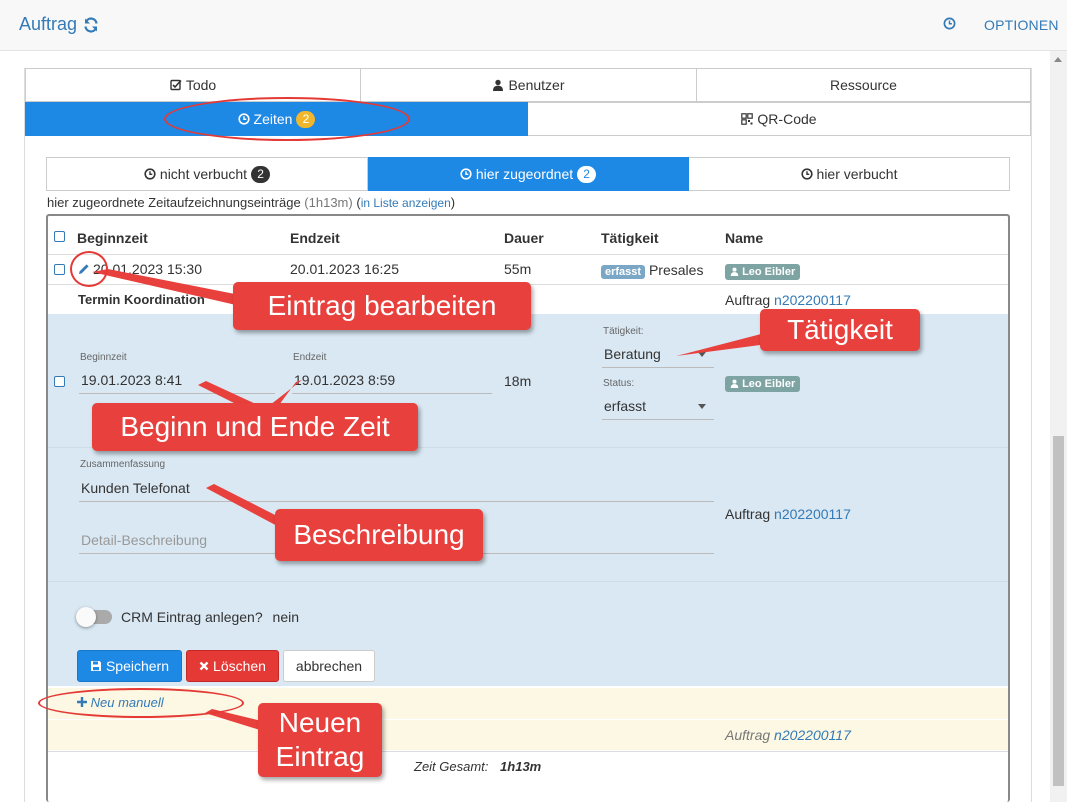 The width and height of the screenshot is (1067, 802). I want to click on toggle-knob, so click(86, 617).